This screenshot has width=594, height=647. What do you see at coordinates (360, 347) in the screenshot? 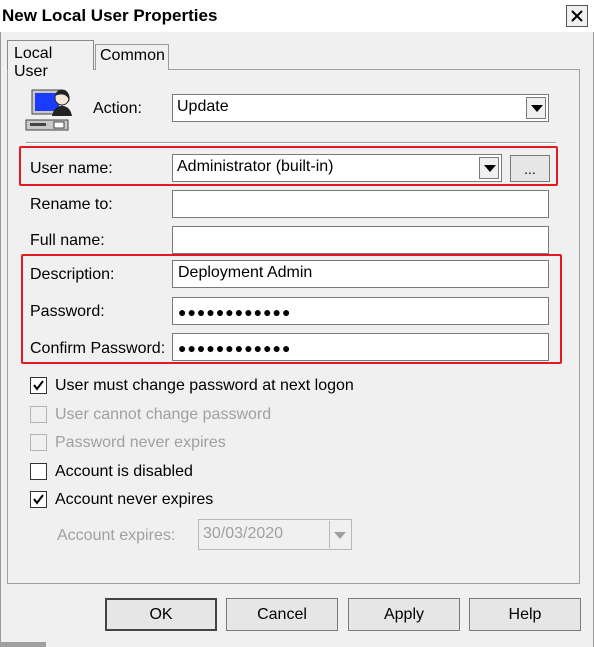
I see `confirm-password-field: ●●●●●●●●●●●●` at bounding box center [360, 347].